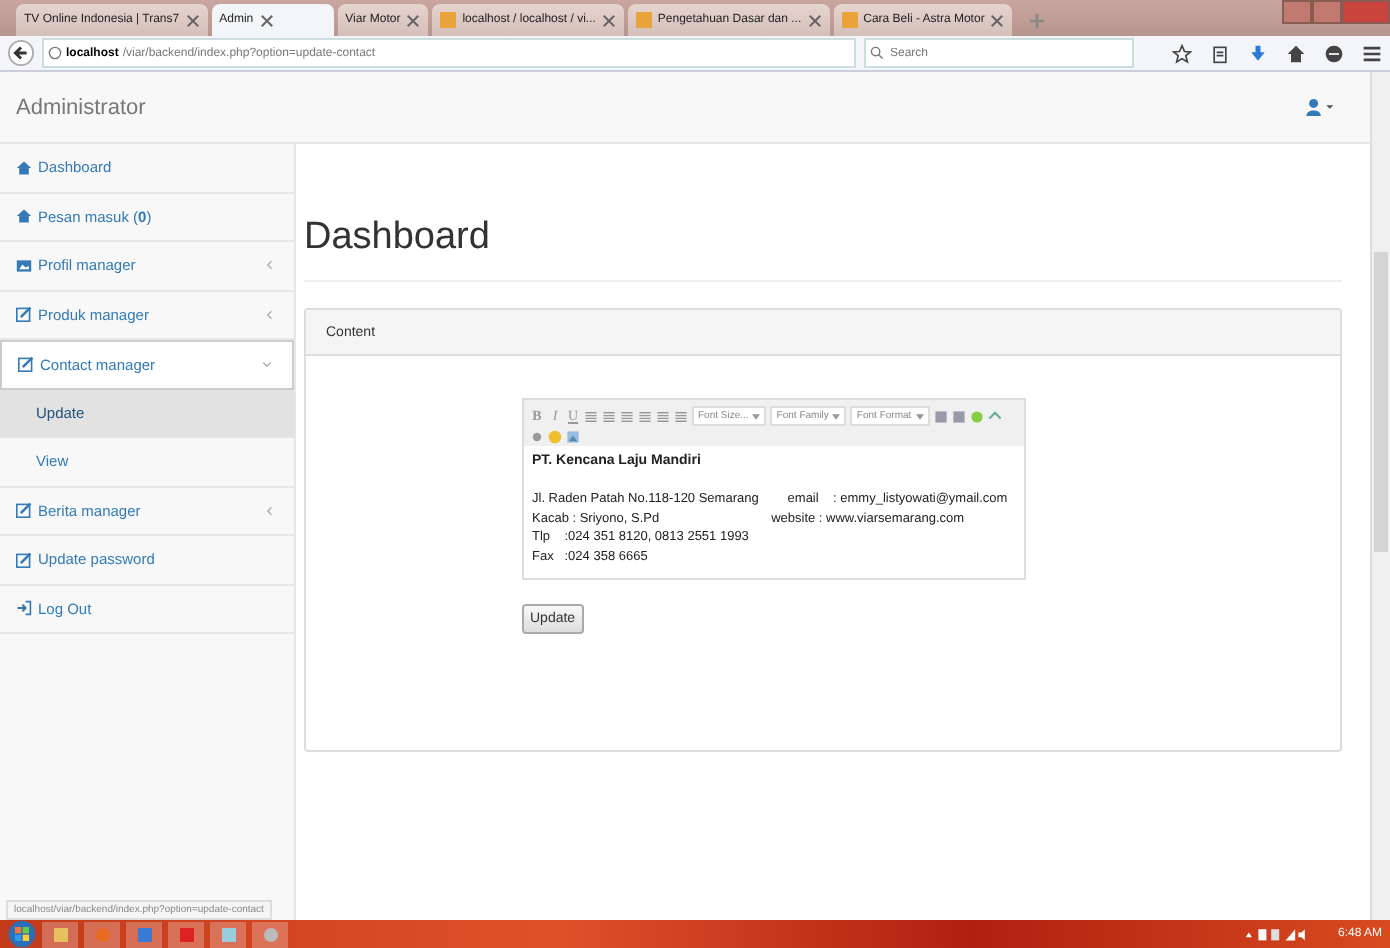  I want to click on new-tab-icon, so click(1037, 21).